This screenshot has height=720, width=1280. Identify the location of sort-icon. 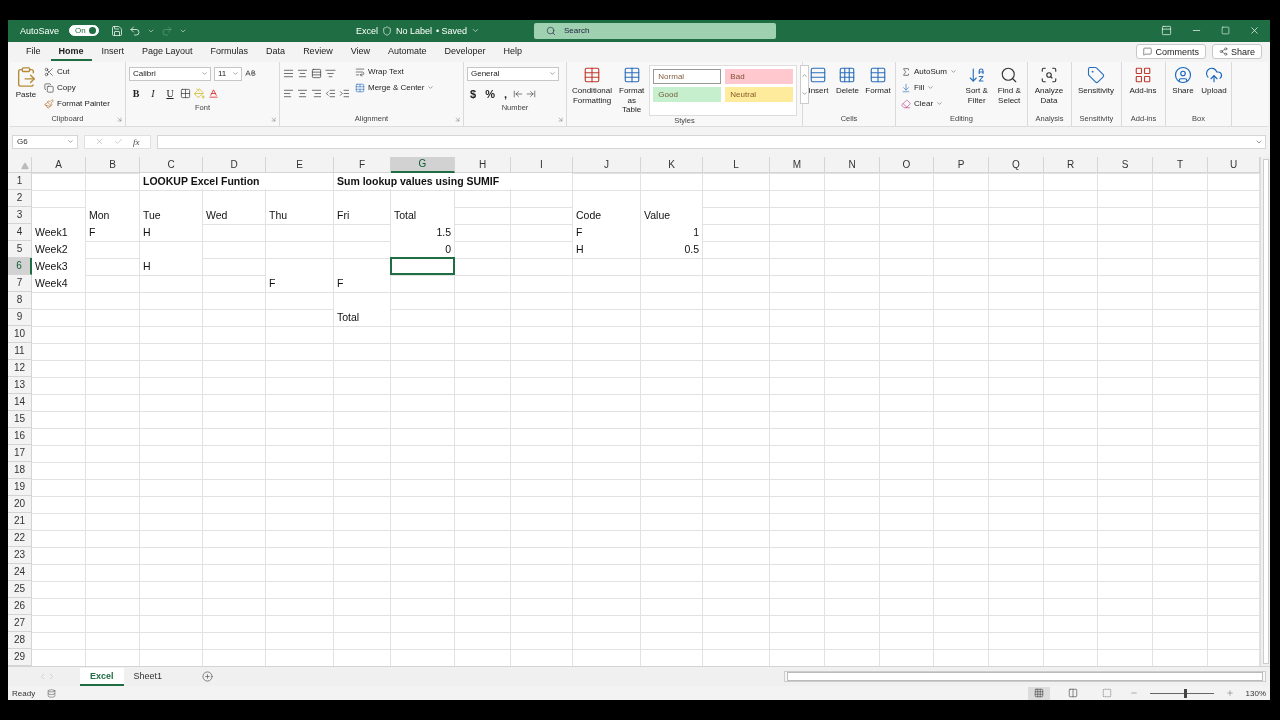
(976, 74).